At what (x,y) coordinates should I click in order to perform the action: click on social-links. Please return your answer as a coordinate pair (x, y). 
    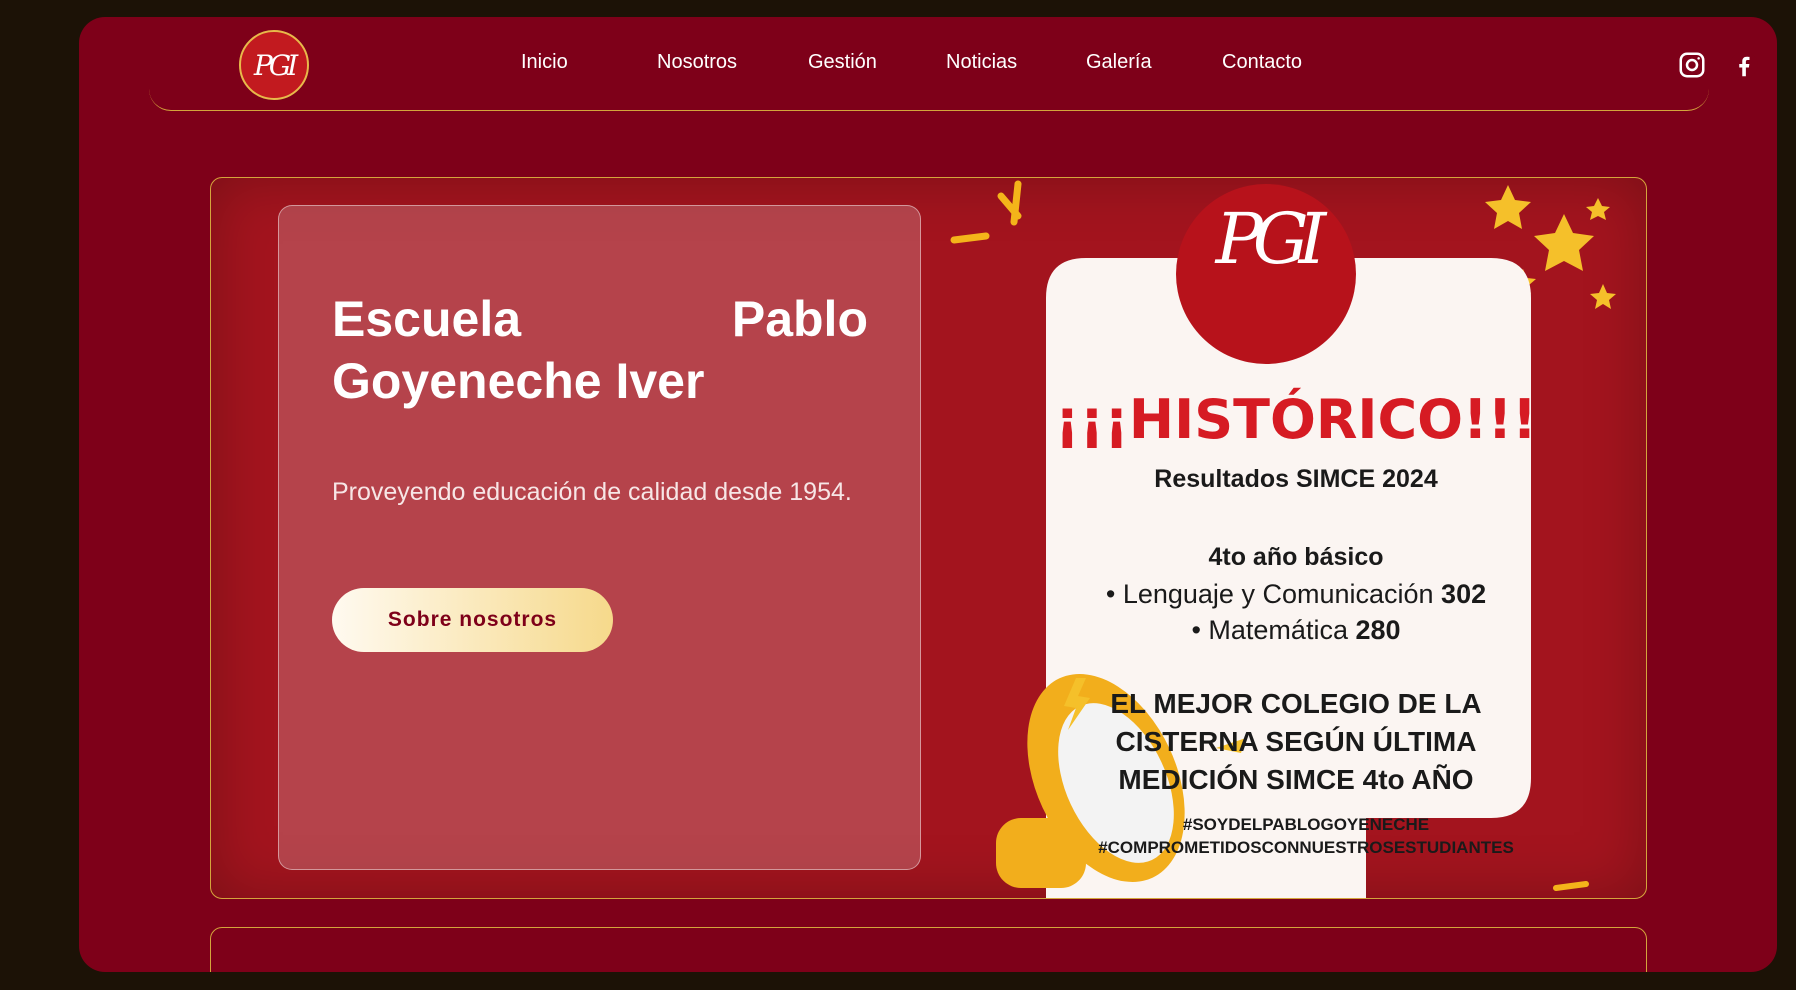
    Looking at the image, I should click on (1718, 65).